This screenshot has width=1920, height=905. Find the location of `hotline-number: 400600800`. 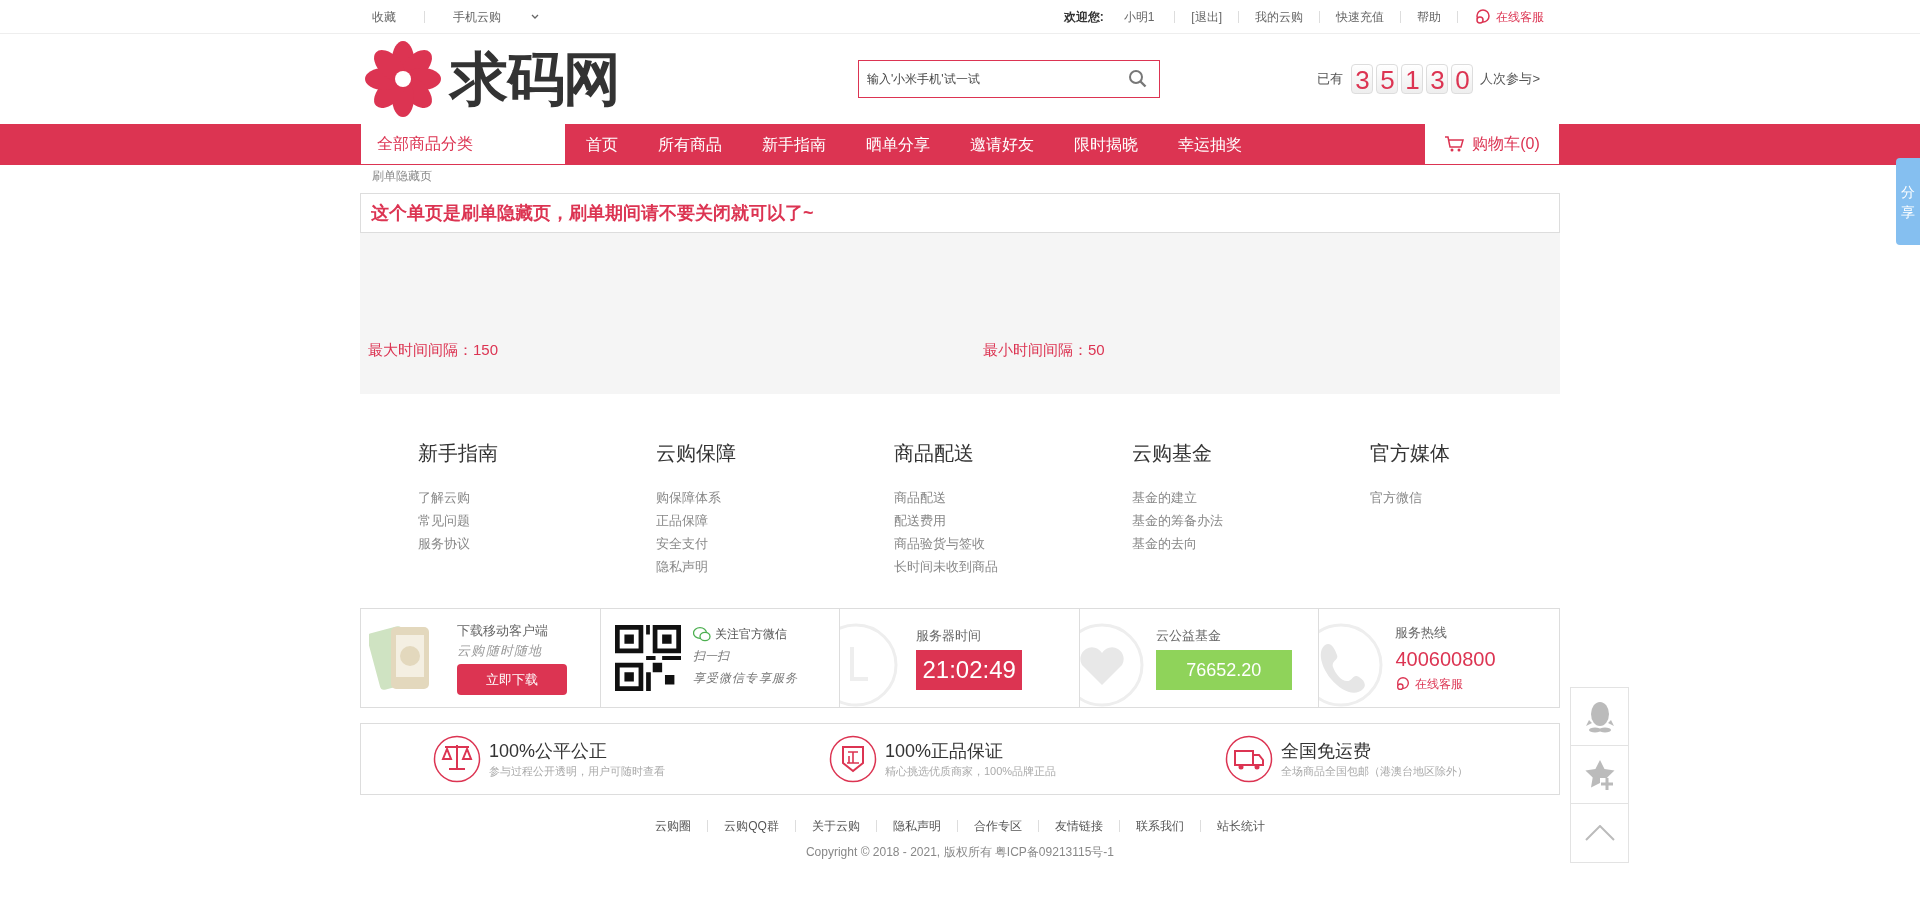

hotline-number: 400600800 is located at coordinates (1445, 658).